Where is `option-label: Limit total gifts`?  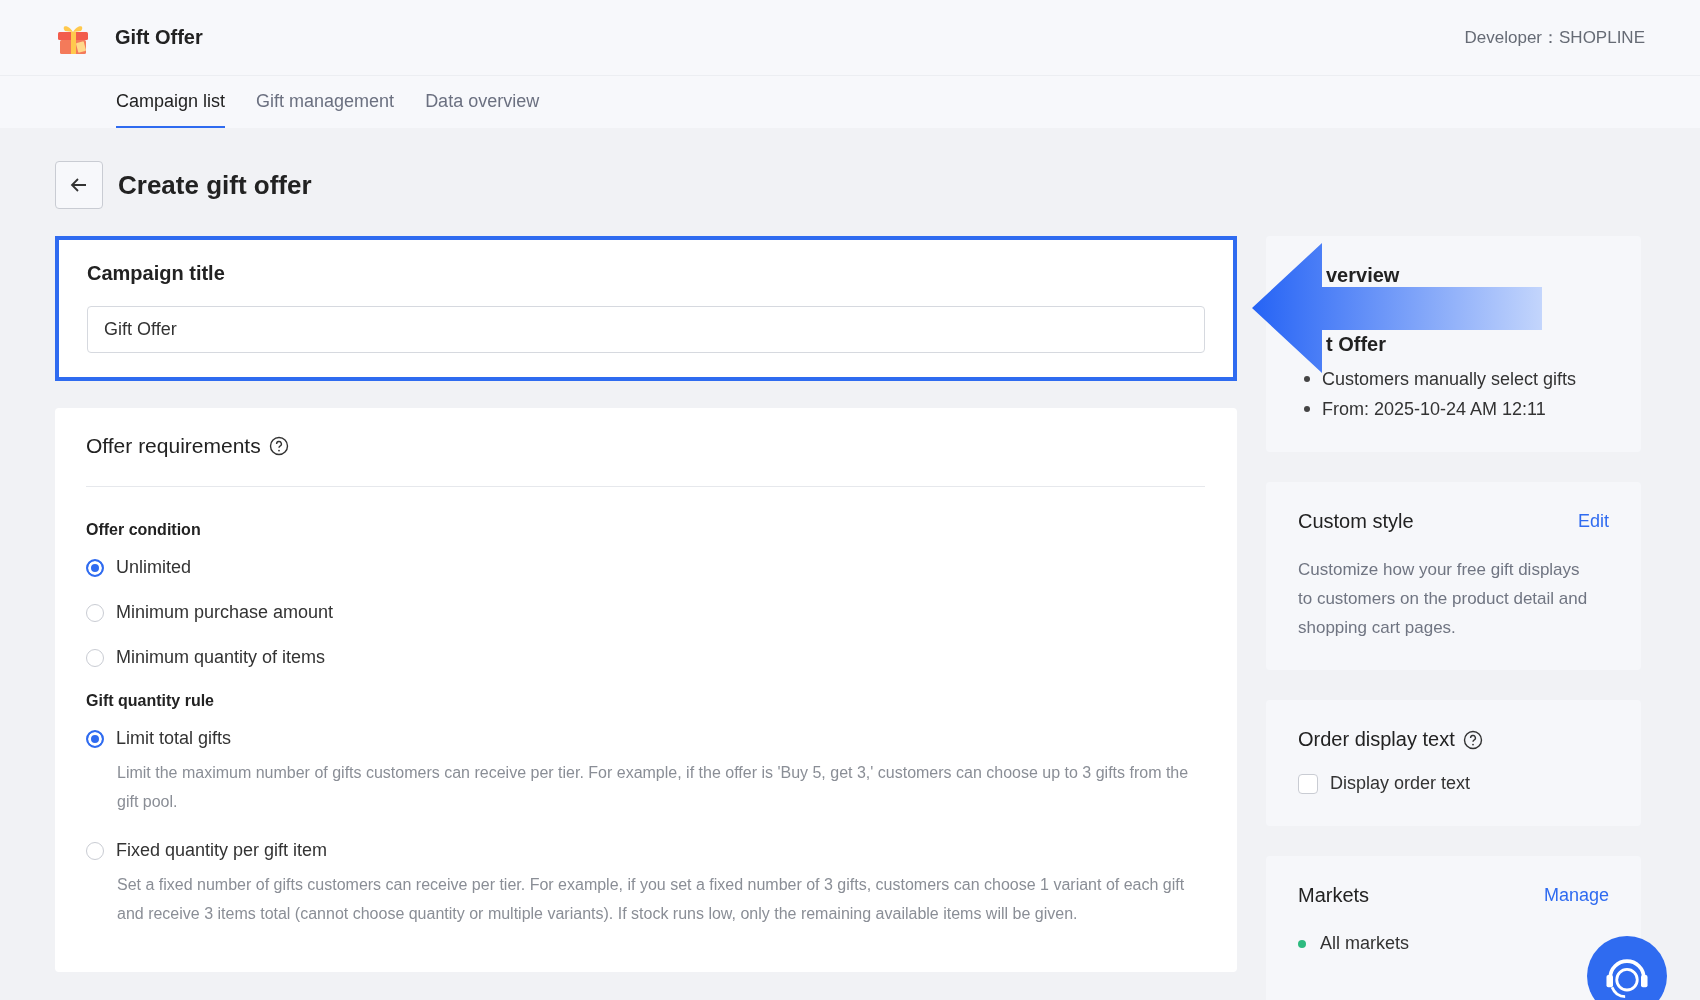 option-label: Limit total gifts is located at coordinates (174, 738).